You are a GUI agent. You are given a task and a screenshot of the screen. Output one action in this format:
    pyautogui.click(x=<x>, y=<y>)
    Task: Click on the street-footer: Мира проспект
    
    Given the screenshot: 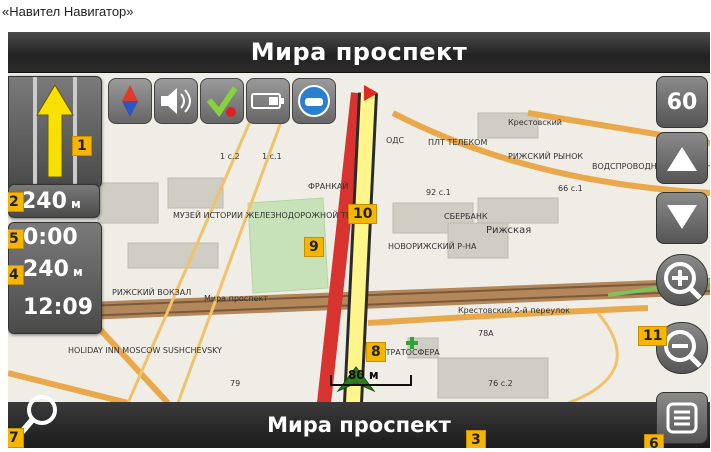 What is the action you would take?
    pyautogui.click(x=359, y=425)
    